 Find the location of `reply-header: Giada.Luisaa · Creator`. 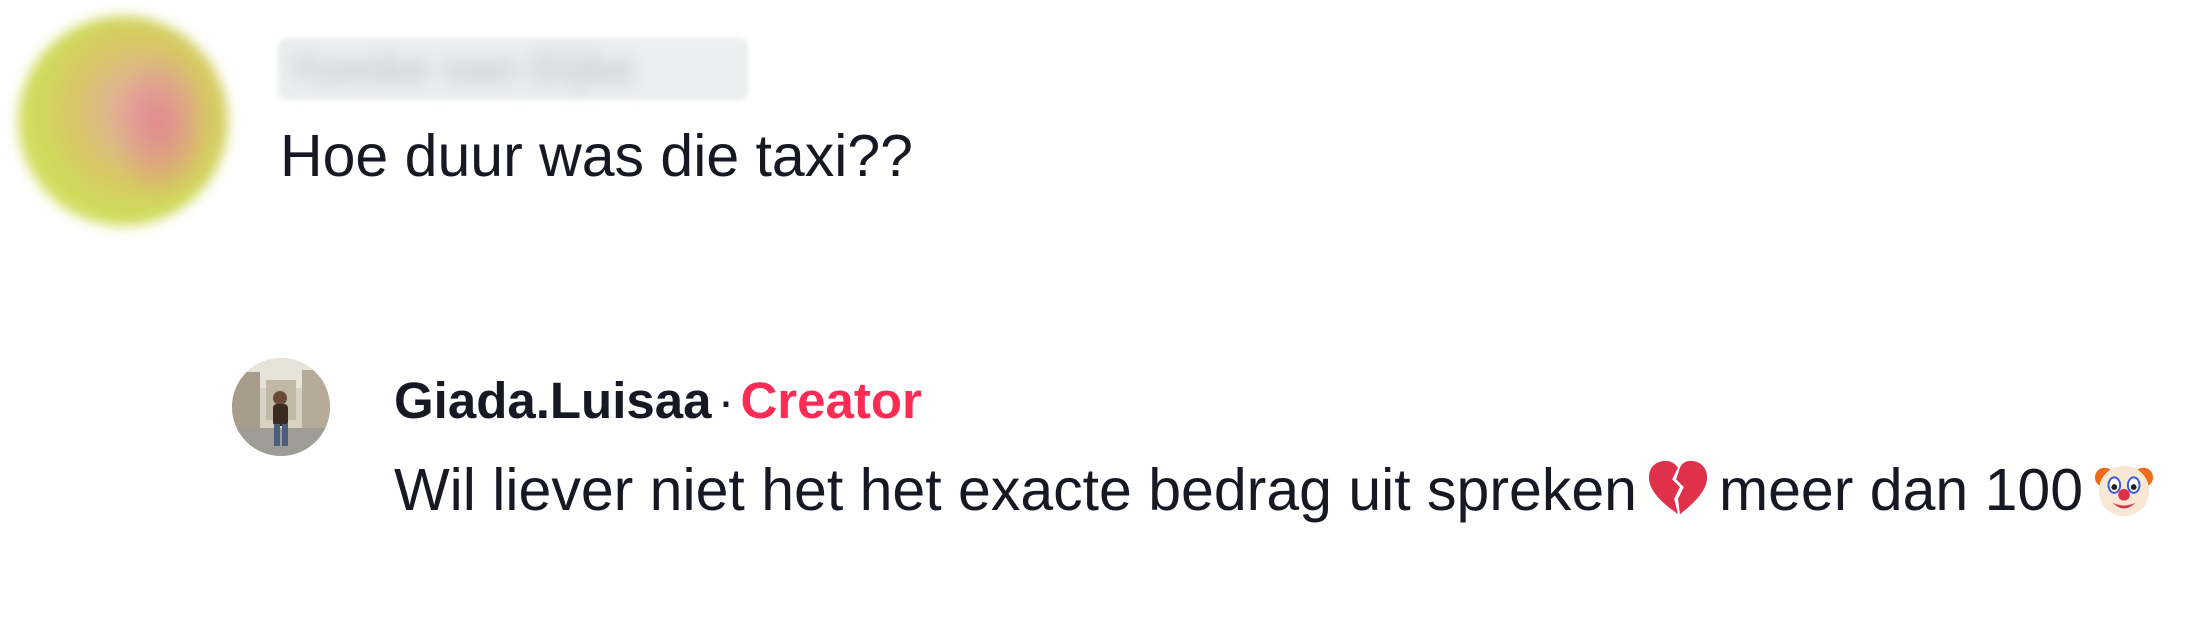

reply-header: Giada.Luisaa · Creator is located at coordinates (658, 401).